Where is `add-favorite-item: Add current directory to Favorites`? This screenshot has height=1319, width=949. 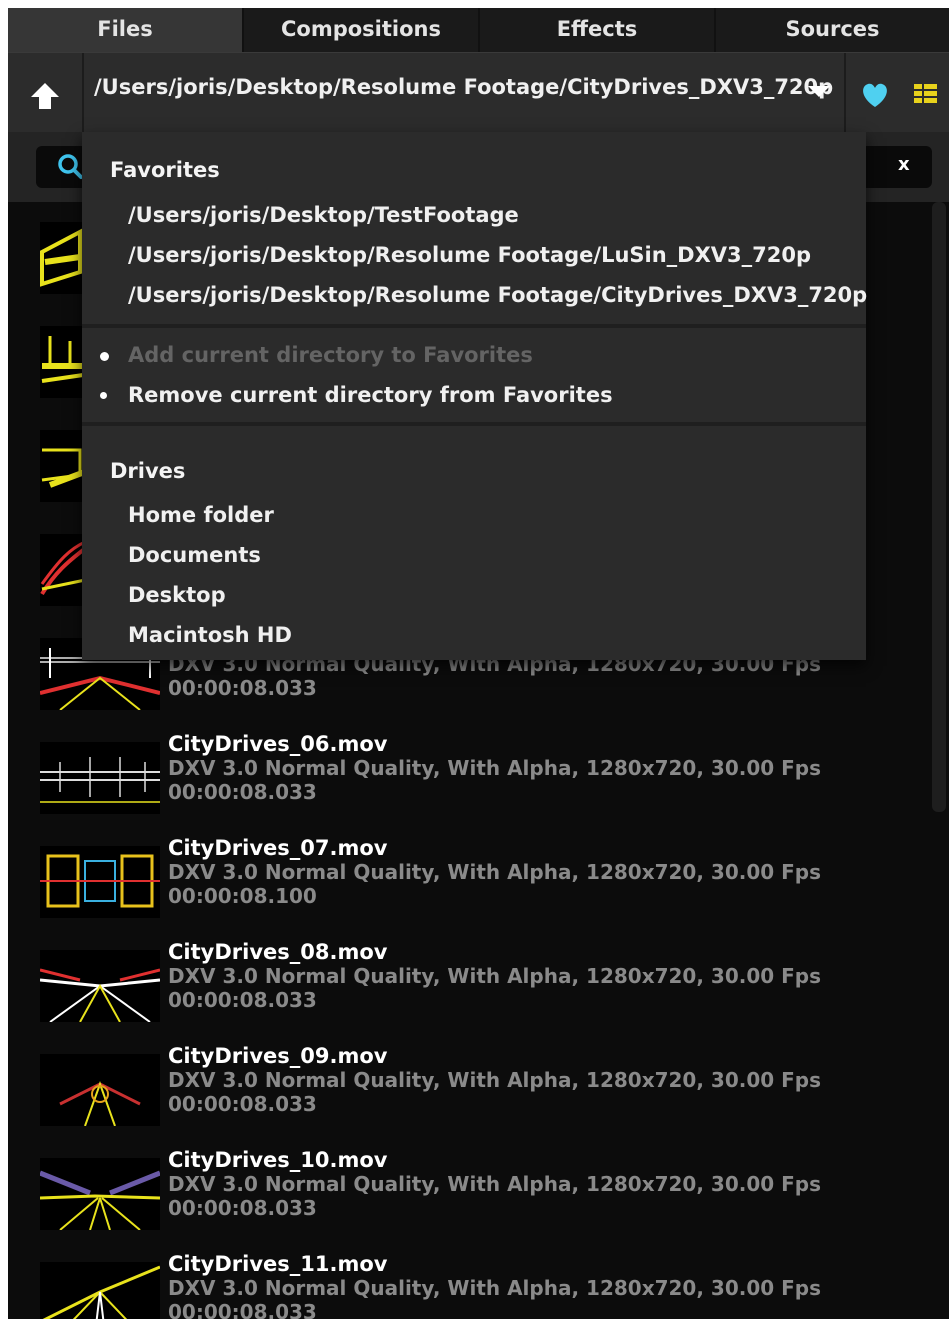 add-favorite-item: Add current directory to Favorites is located at coordinates (330, 355).